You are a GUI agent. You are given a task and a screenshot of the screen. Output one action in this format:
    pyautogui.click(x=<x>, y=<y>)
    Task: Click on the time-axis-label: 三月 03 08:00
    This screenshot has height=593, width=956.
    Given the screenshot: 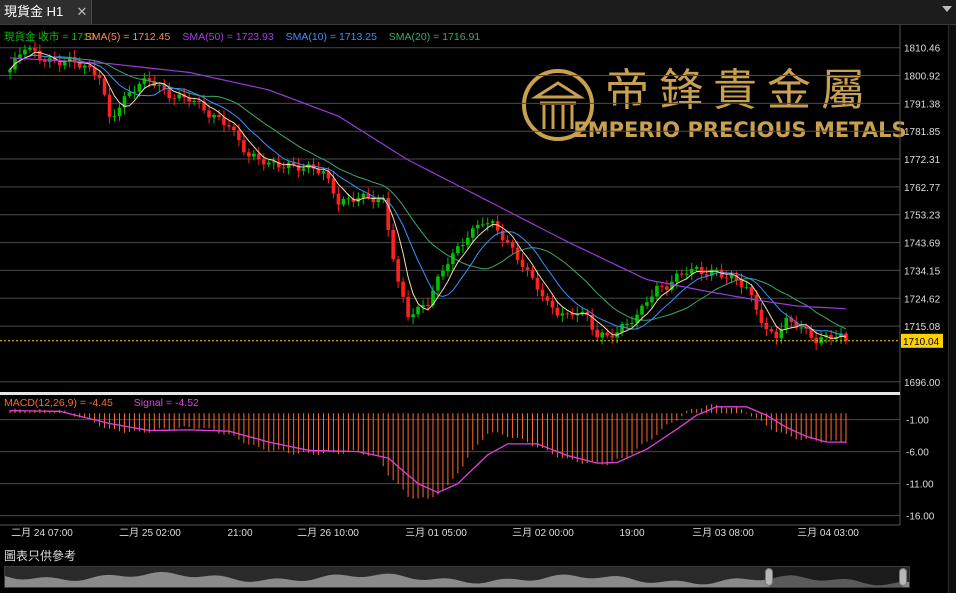 What is the action you would take?
    pyautogui.click(x=723, y=533)
    